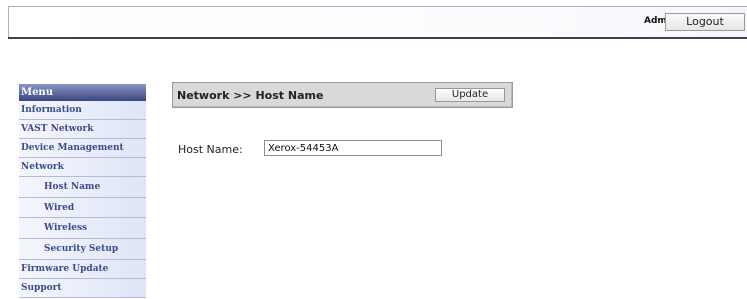 This screenshot has width=747, height=299. I want to click on sidebar-item-wireless: Wireless, so click(82, 229).